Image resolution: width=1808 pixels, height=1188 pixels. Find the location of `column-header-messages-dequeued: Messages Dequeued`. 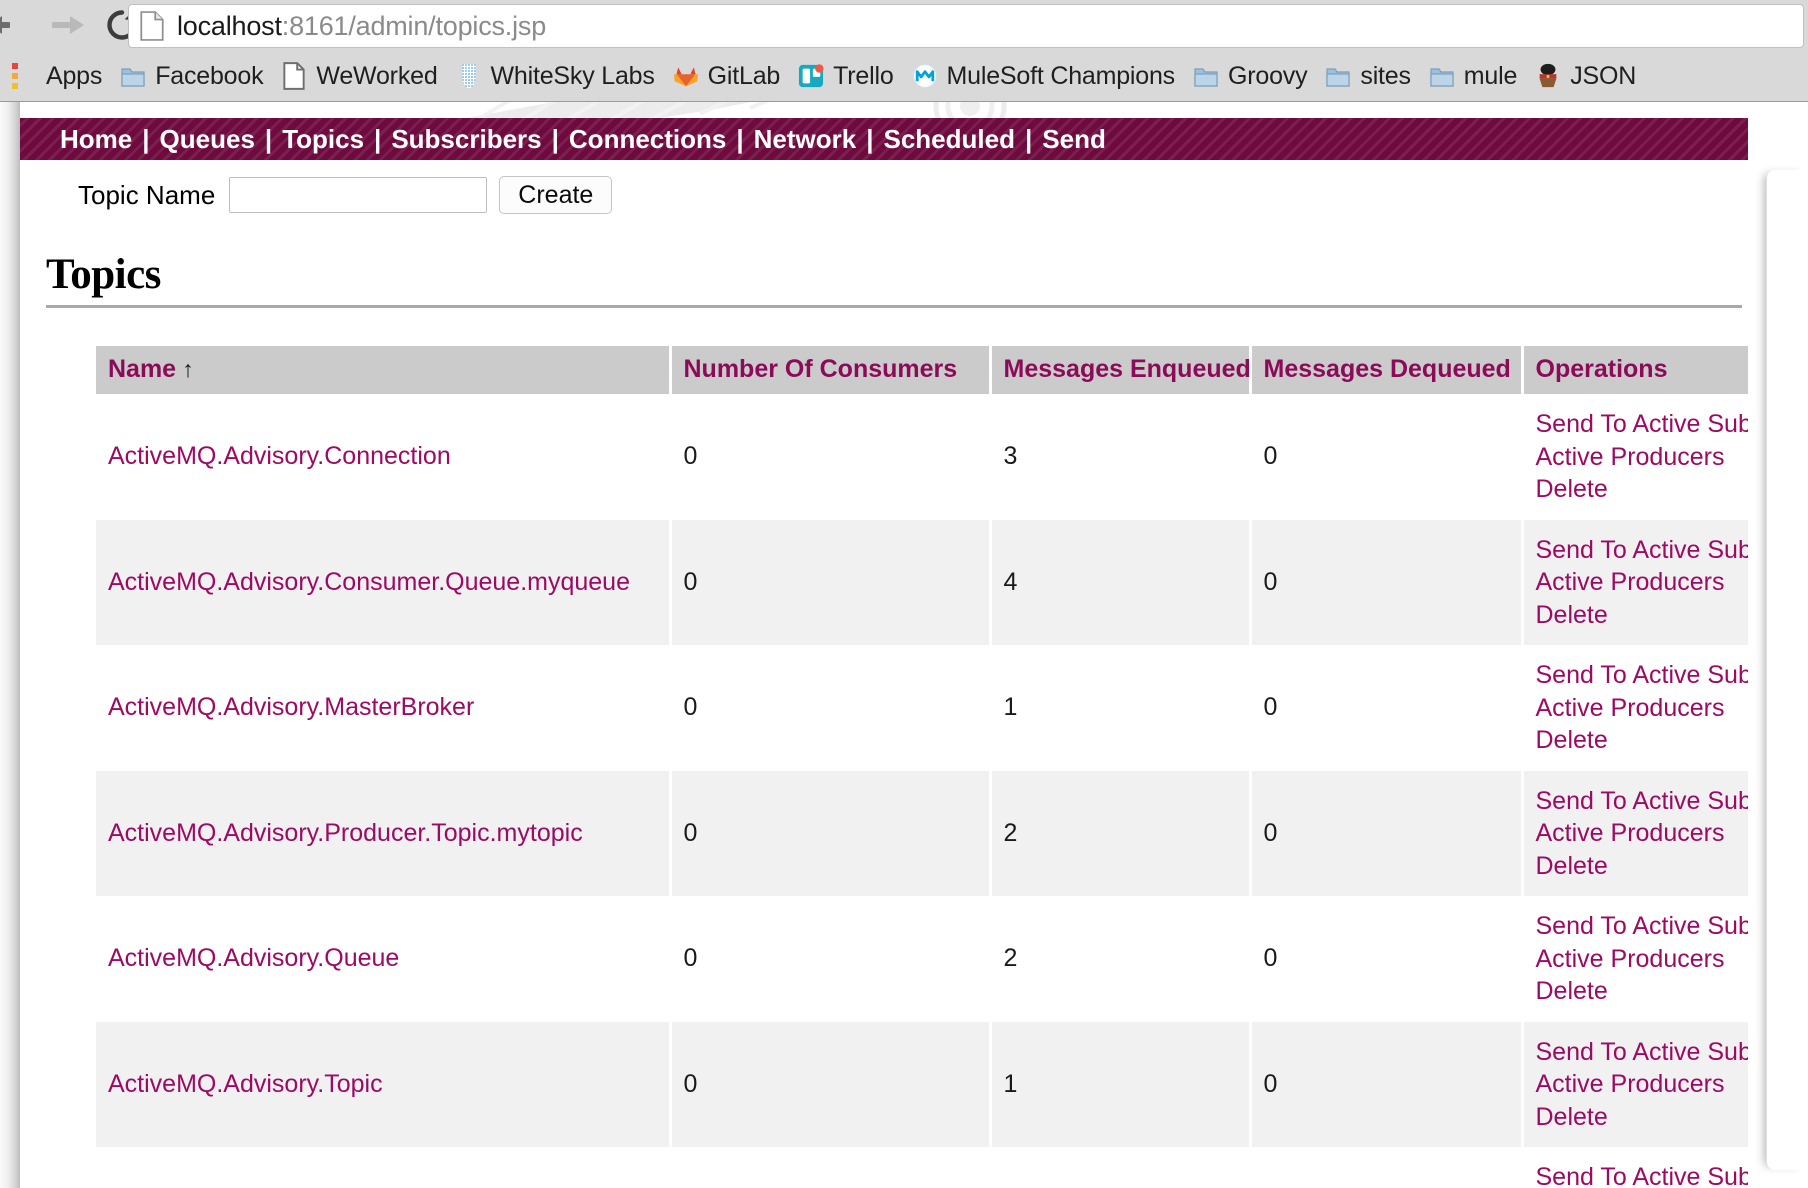

column-header-messages-dequeued: Messages Dequeued is located at coordinates (1387, 370).